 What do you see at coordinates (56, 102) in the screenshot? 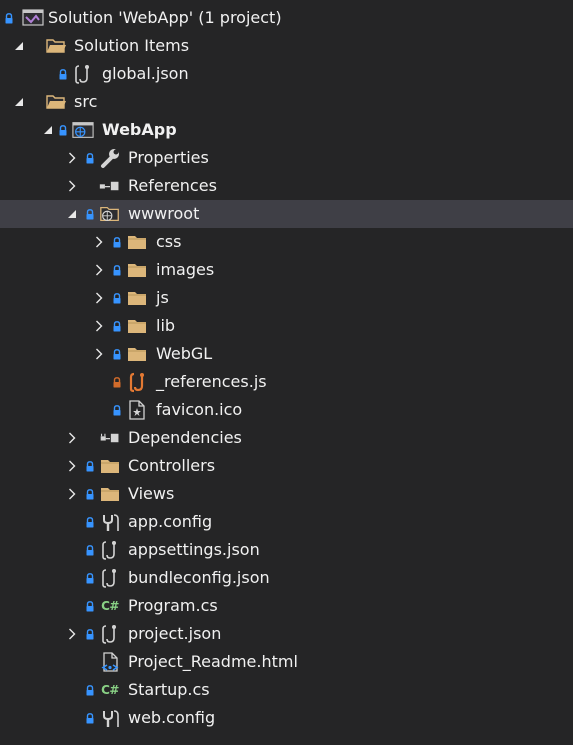
I see `folder-open-icon` at bounding box center [56, 102].